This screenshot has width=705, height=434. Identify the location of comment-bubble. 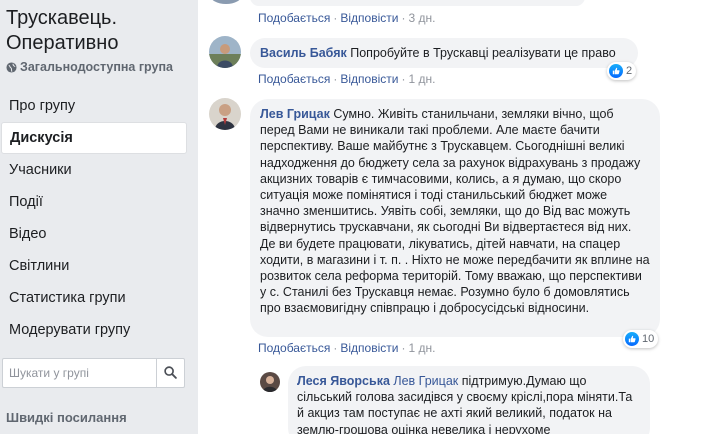
(417, 3).